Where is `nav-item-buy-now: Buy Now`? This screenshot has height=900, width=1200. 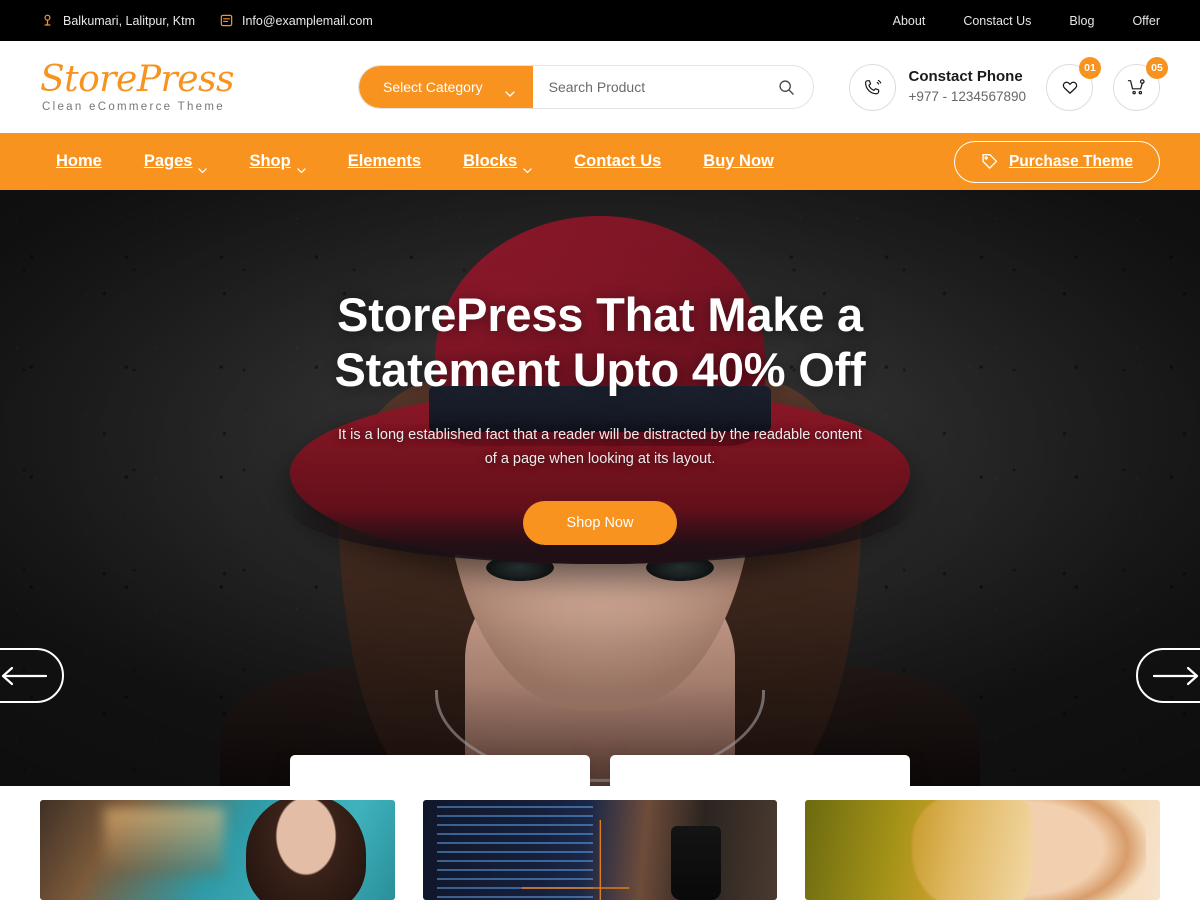
nav-item-buy-now: Buy Now is located at coordinates (738, 161).